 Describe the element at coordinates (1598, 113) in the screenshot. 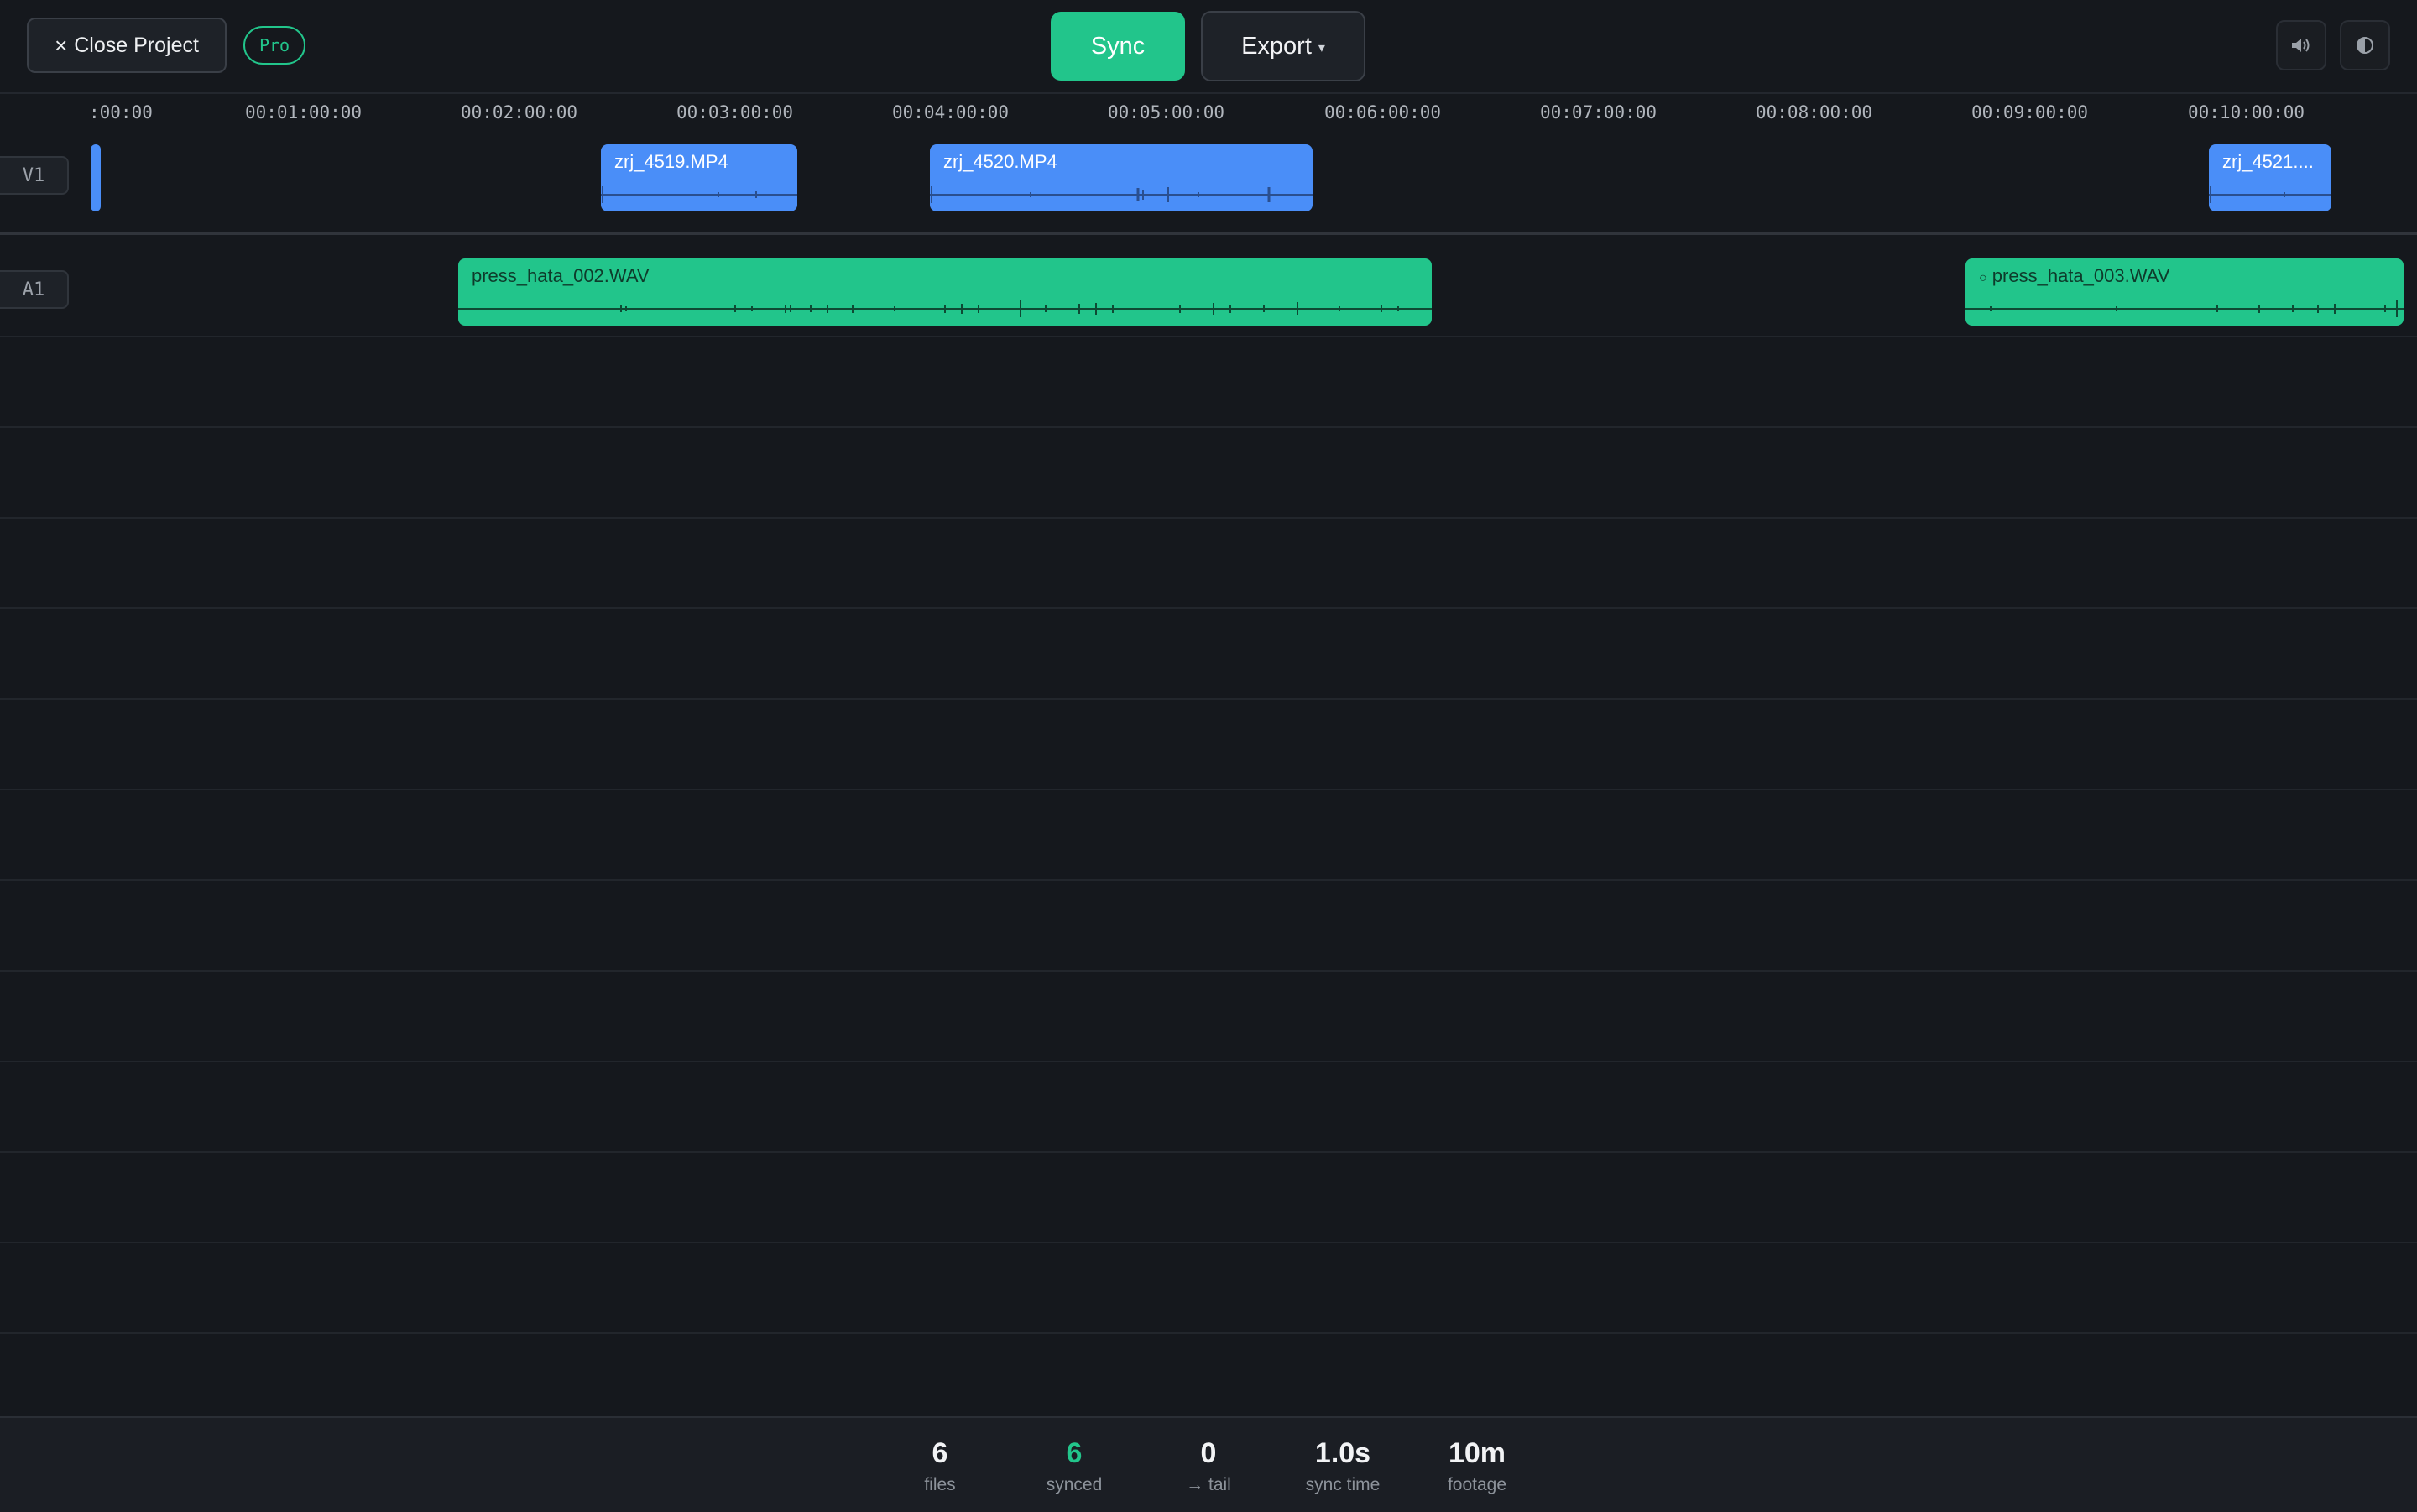

I see `ruler-tick: 00:07:00:00` at that location.